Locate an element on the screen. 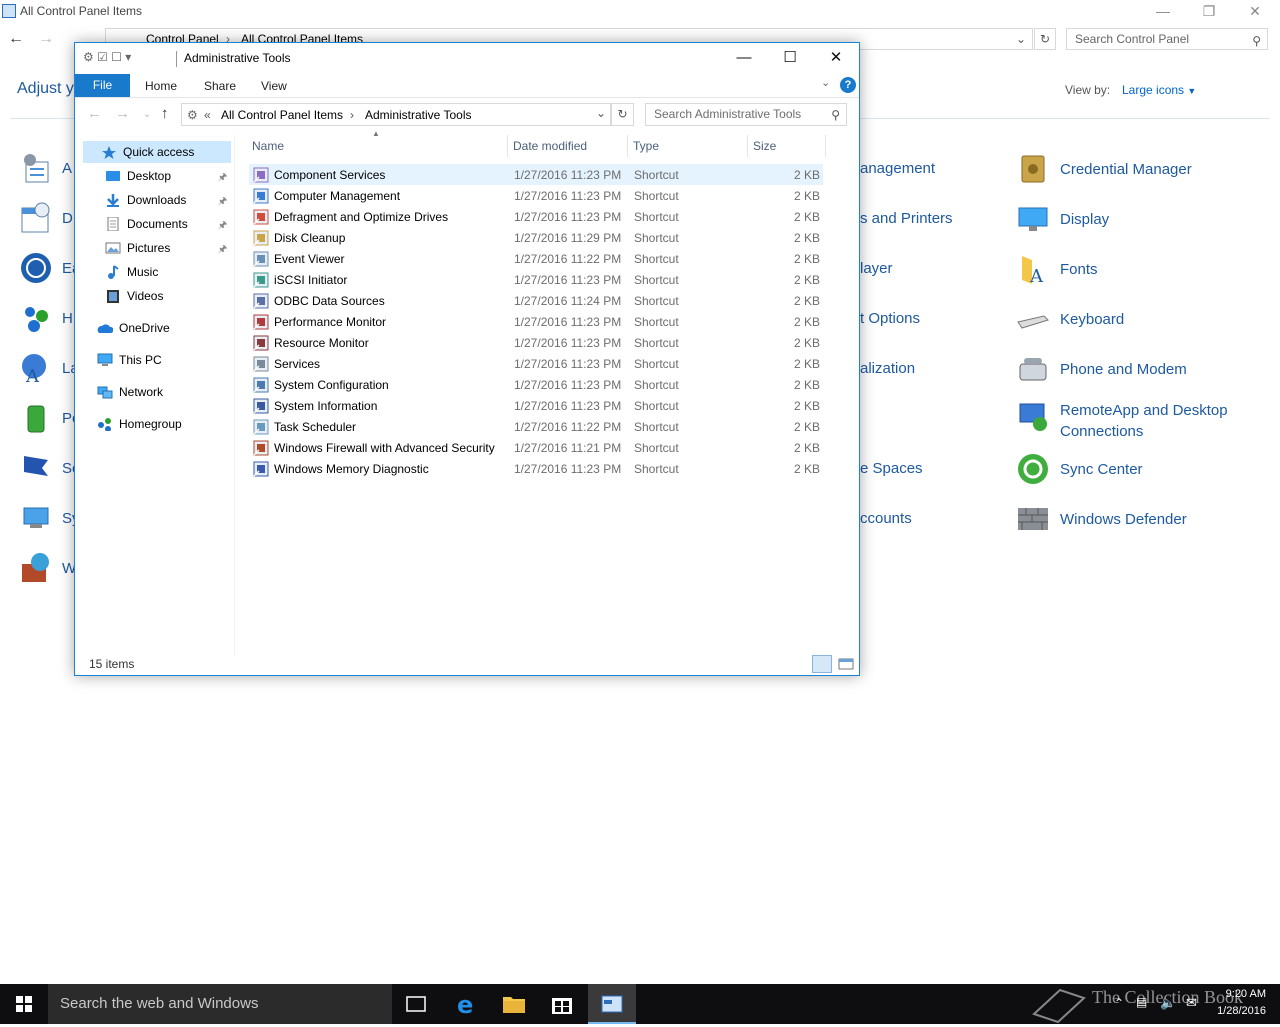 Image resolution: width=1280 pixels, height=1027 pixels. cp-item-mid-4: alization is located at coordinates (887, 368).